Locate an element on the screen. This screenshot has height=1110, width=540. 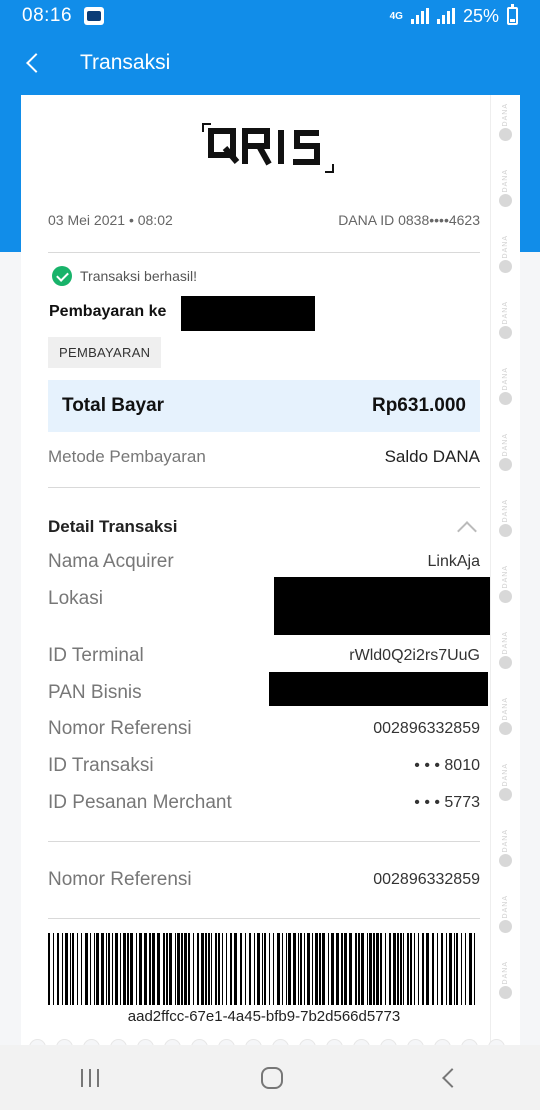
detail-label: PAN Bisnis is located at coordinates (95, 692).